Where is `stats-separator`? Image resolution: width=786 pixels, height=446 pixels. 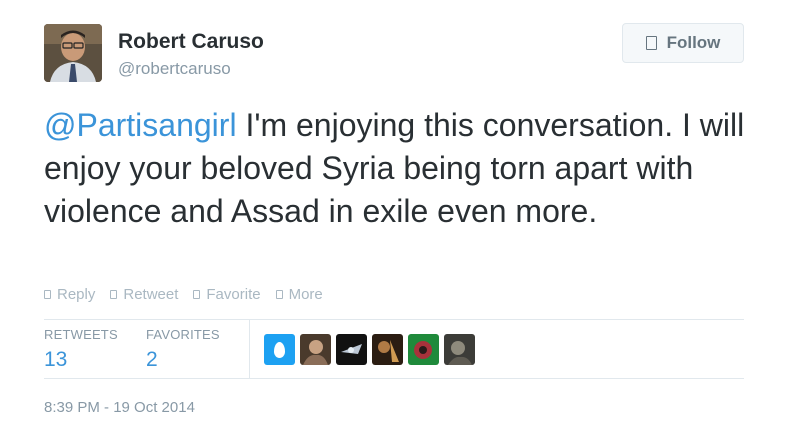
stats-separator is located at coordinates (249, 349).